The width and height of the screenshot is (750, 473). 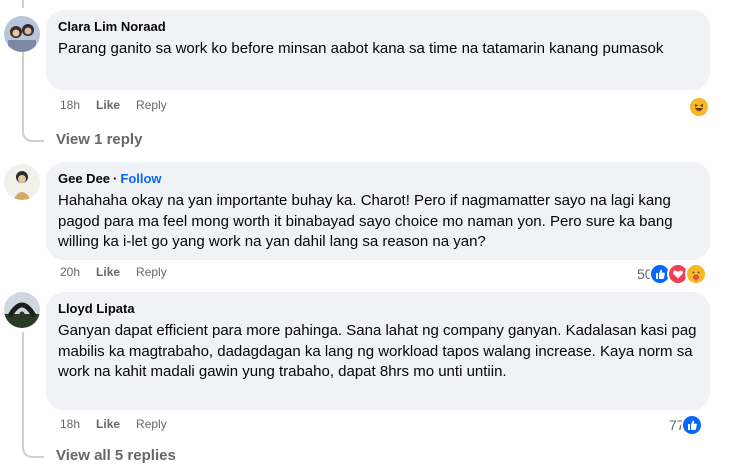 What do you see at coordinates (140, 178) in the screenshot?
I see `follow-button: Follow` at bounding box center [140, 178].